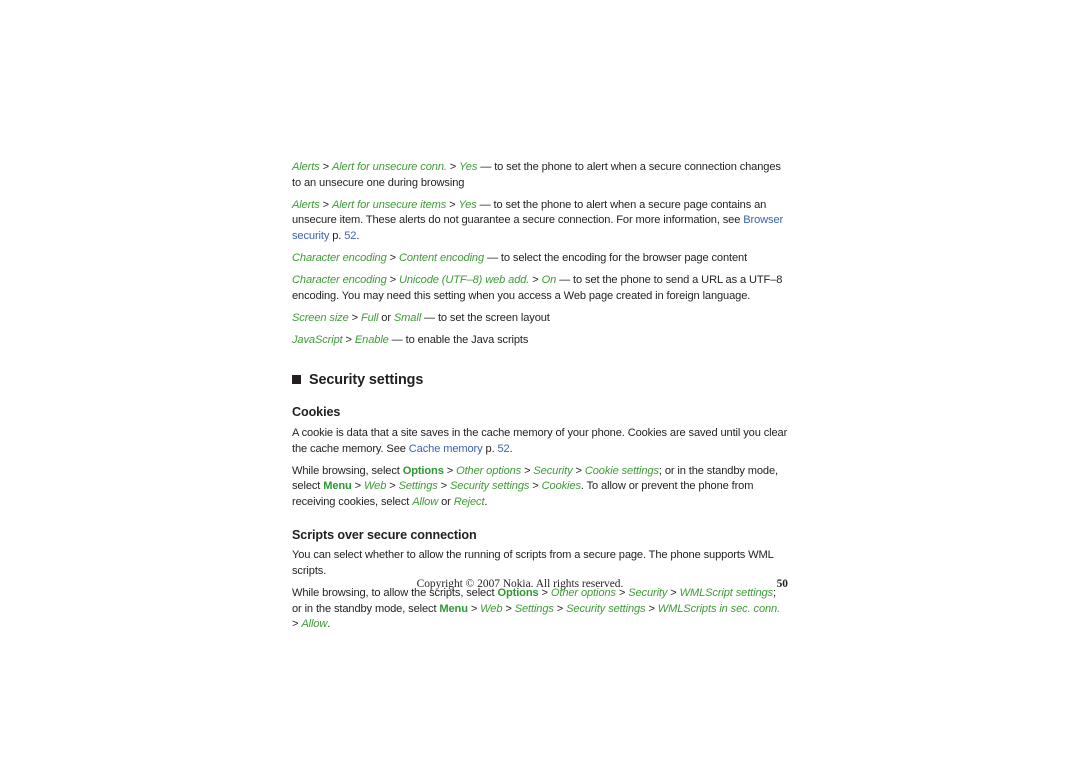  What do you see at coordinates (389, 167) in the screenshot?
I see `menu-path-token: Alert for unsecure conn.` at bounding box center [389, 167].